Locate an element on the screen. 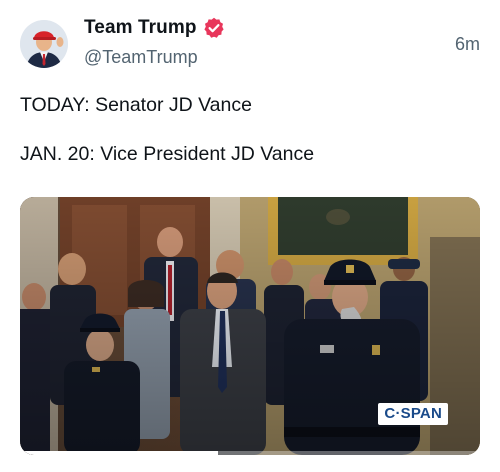 Image resolution: width=500 pixels, height=472 pixels. video-progress-fill is located at coordinates (119, 453).